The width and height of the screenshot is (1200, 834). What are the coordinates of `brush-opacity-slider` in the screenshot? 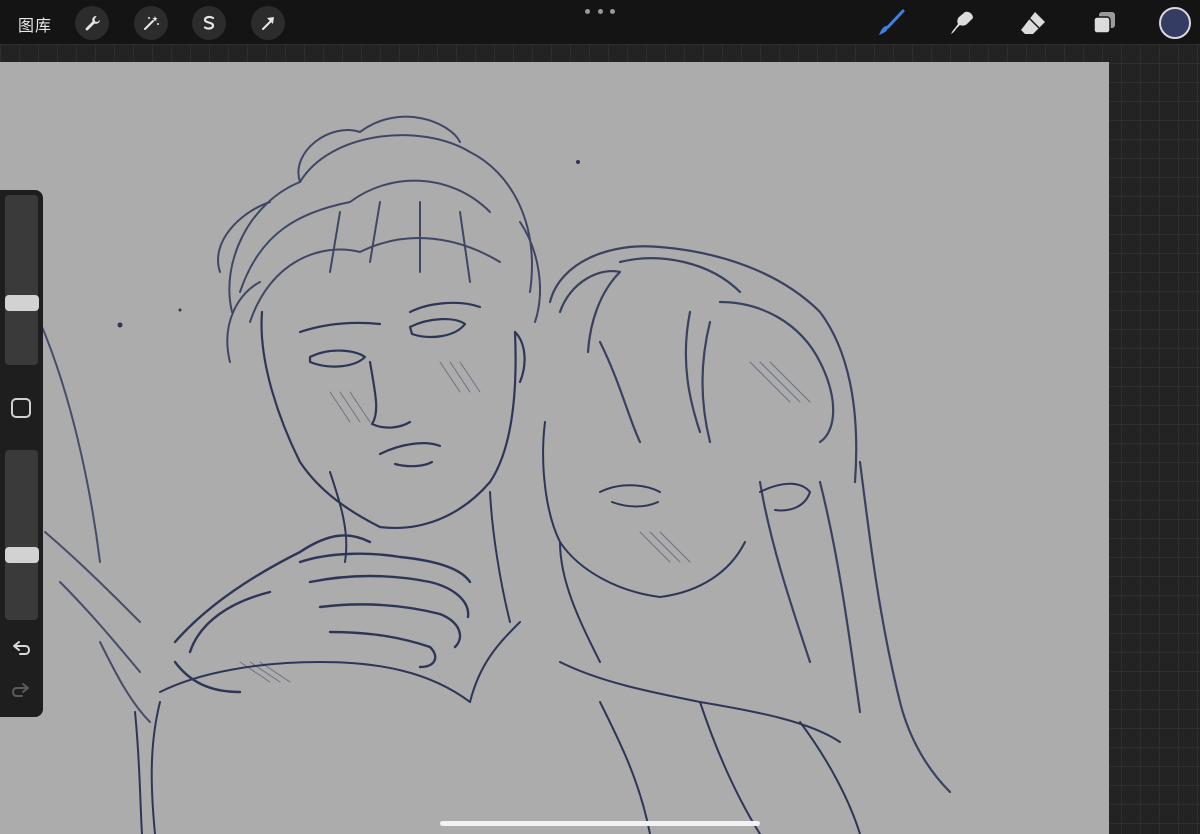 It's located at (22, 535).